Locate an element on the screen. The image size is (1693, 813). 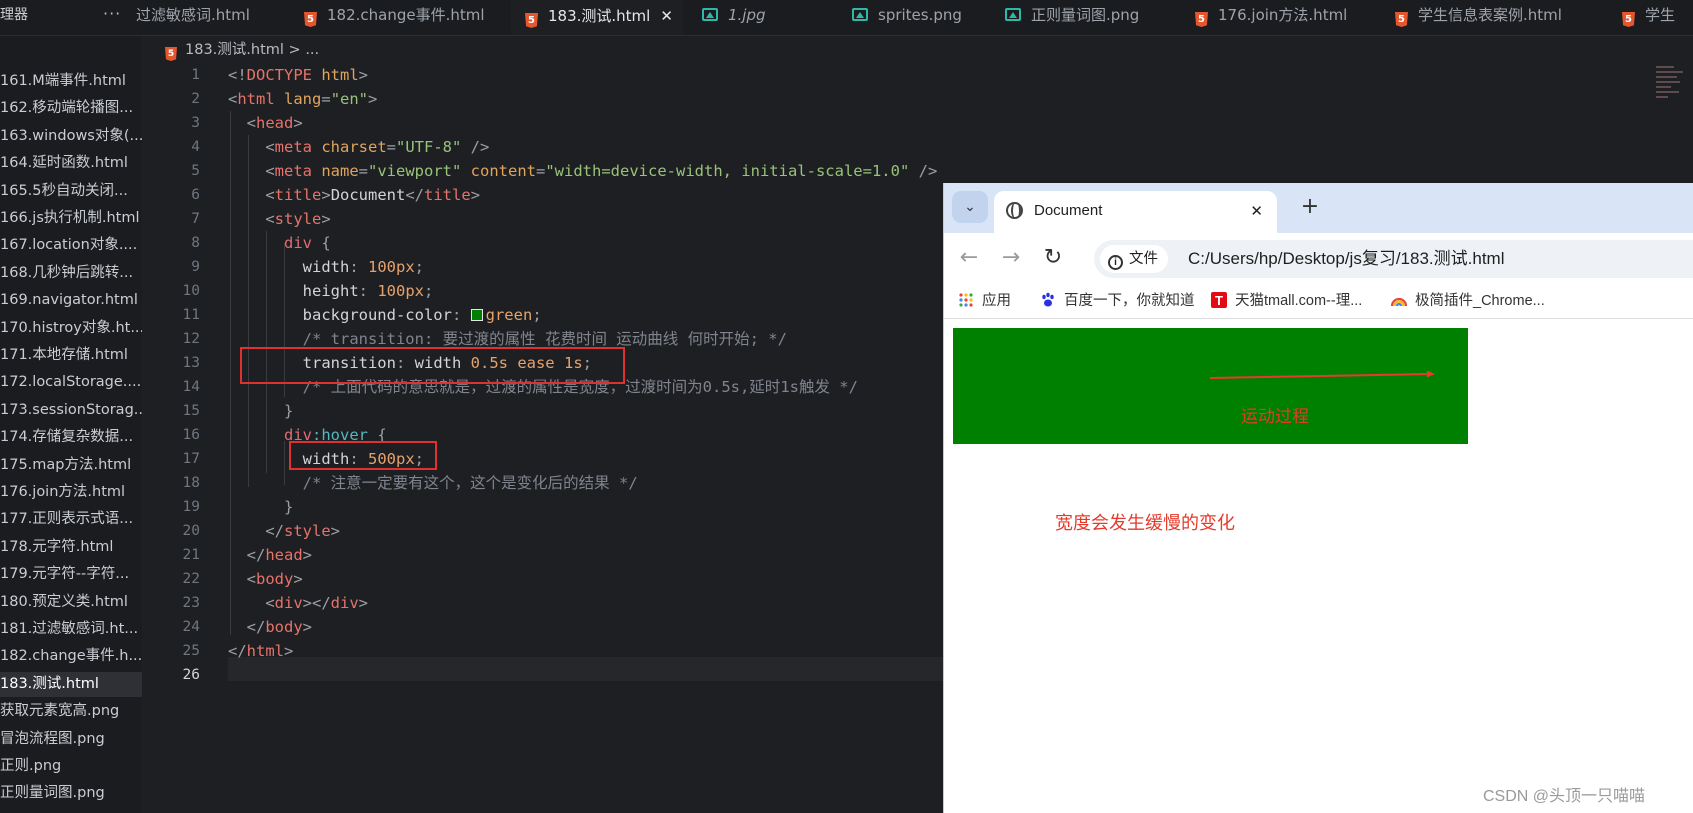
line-number: 23 is located at coordinates (191, 603).